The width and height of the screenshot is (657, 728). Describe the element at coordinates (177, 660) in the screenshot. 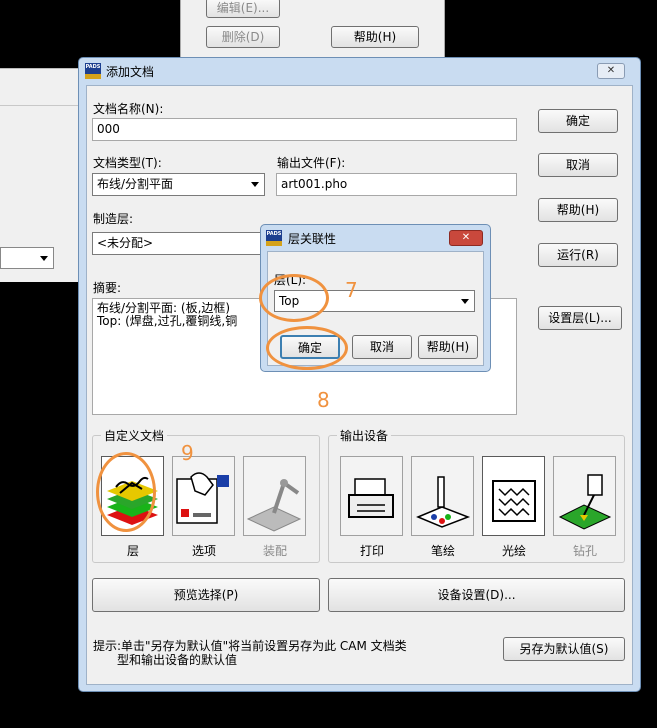

I see `hint-text-line-2: 型和输出设备的默认值` at that location.